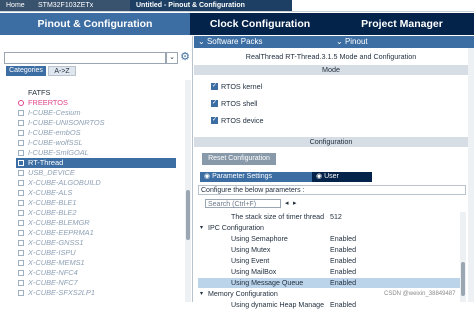  I want to click on tree-item: X-CUBE-BLEMGR, so click(96, 223).